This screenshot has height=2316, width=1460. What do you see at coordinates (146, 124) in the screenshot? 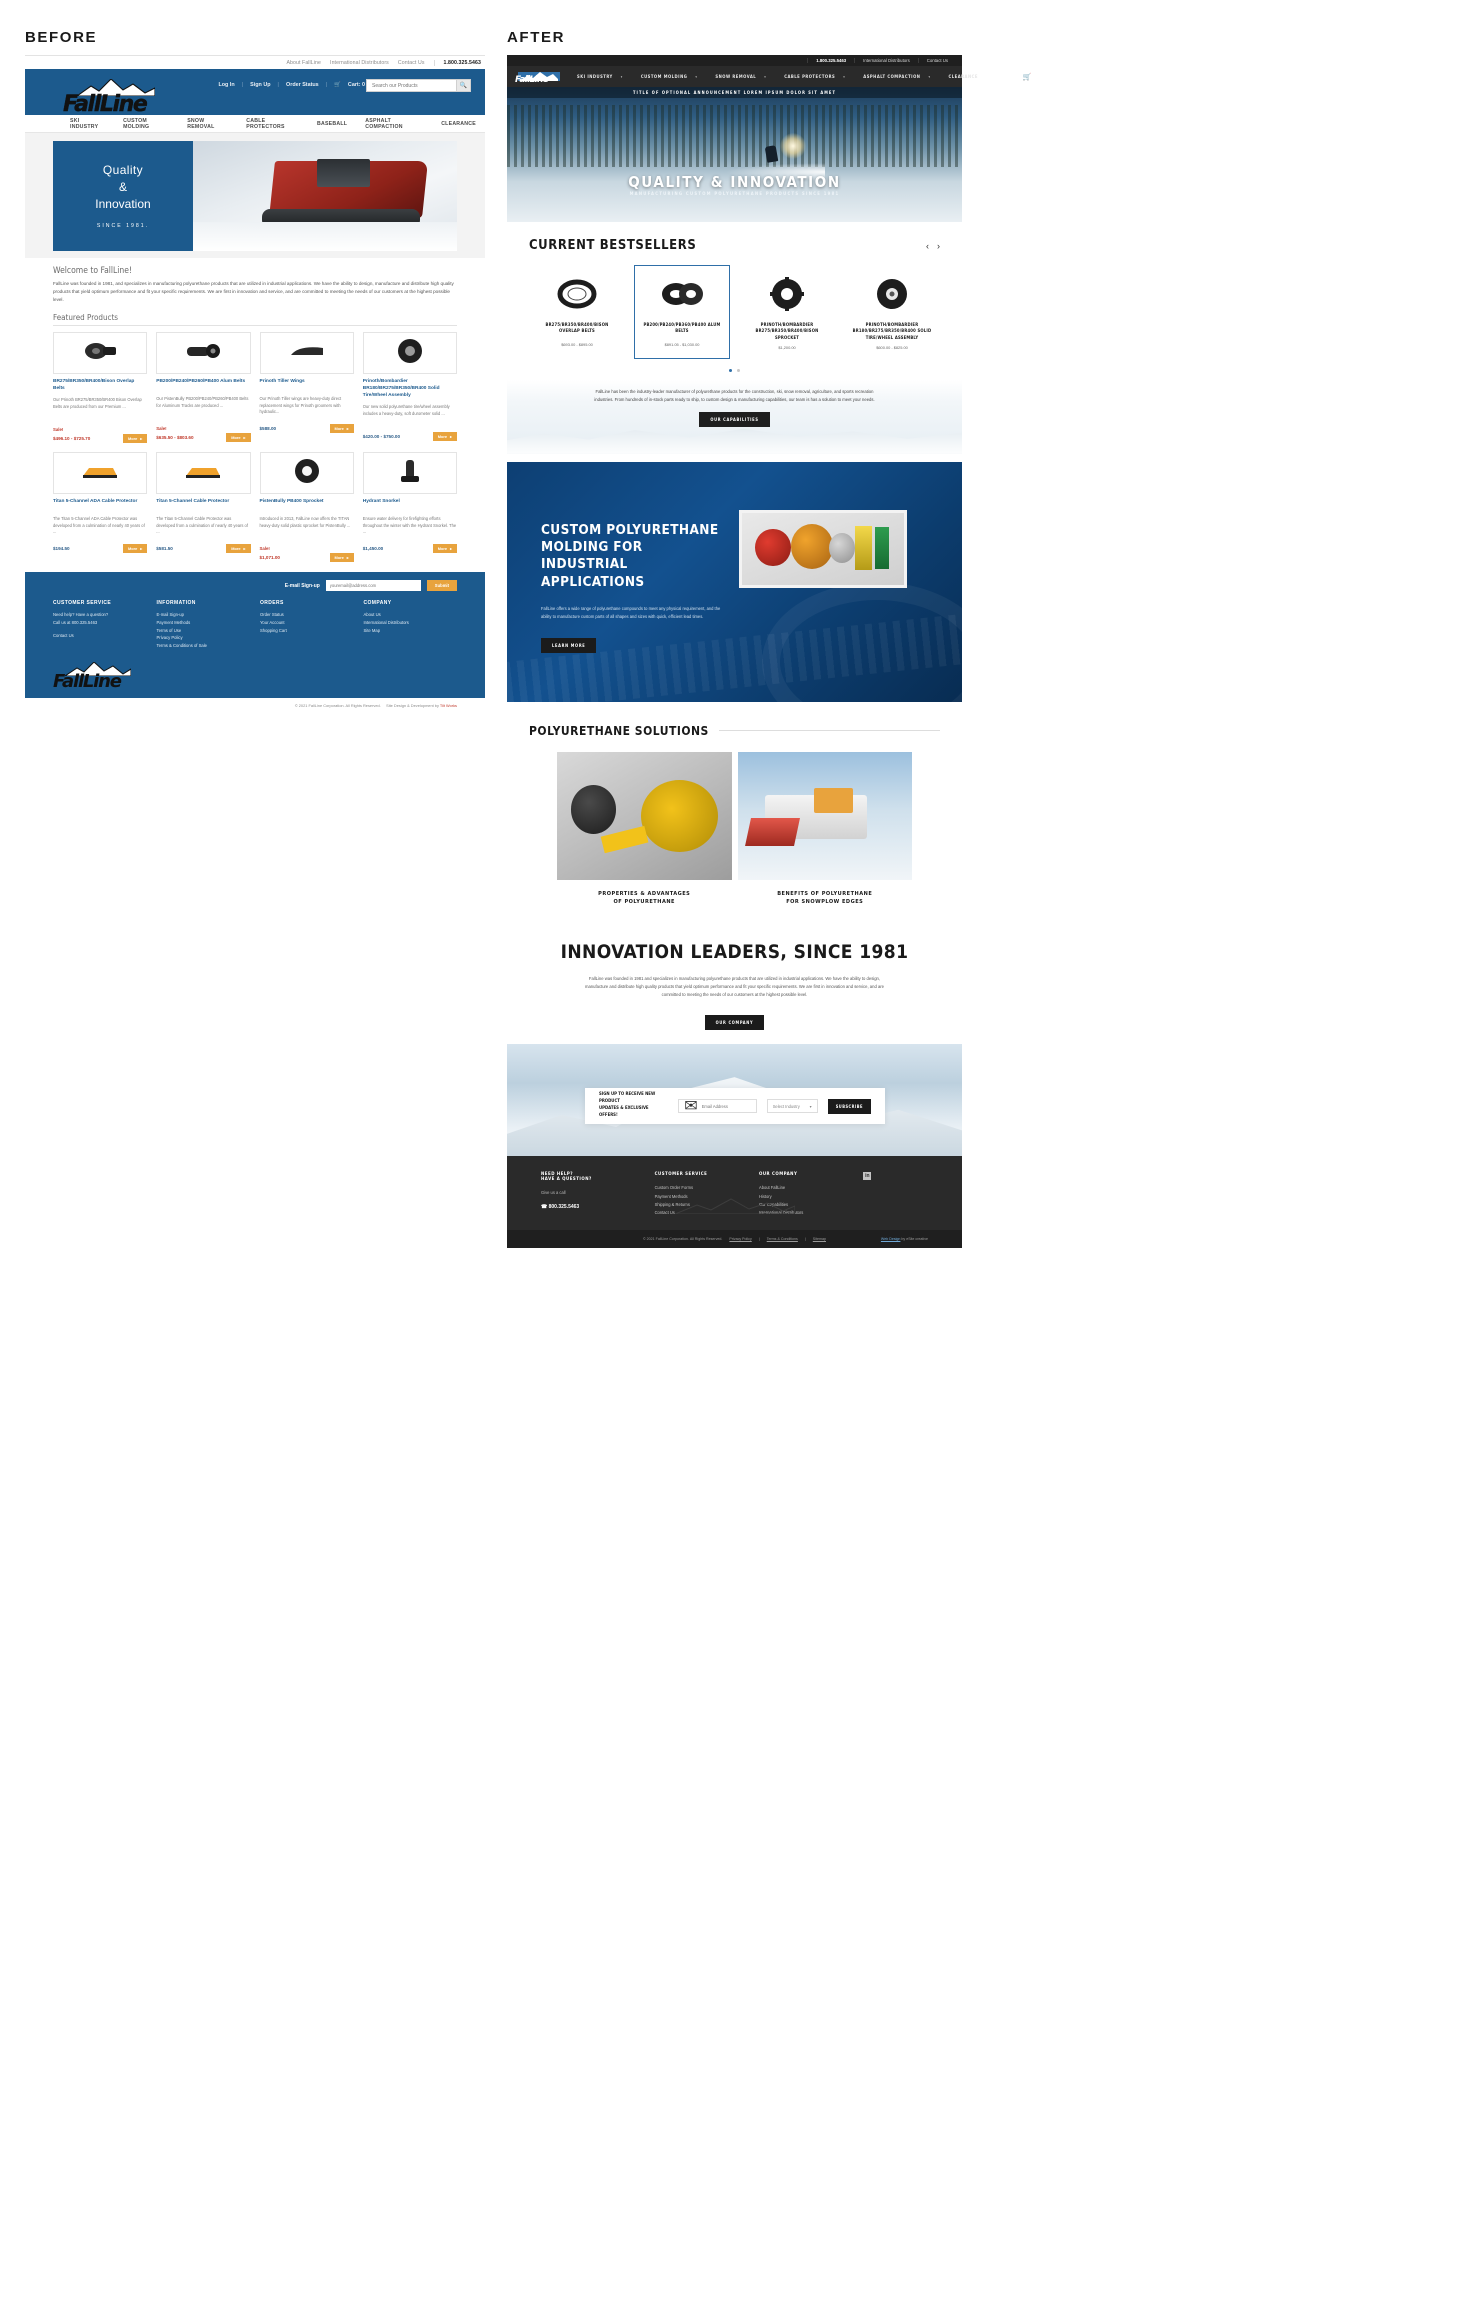
I see `nav-custom-molding: CUSTOM MOLDING` at bounding box center [146, 124].